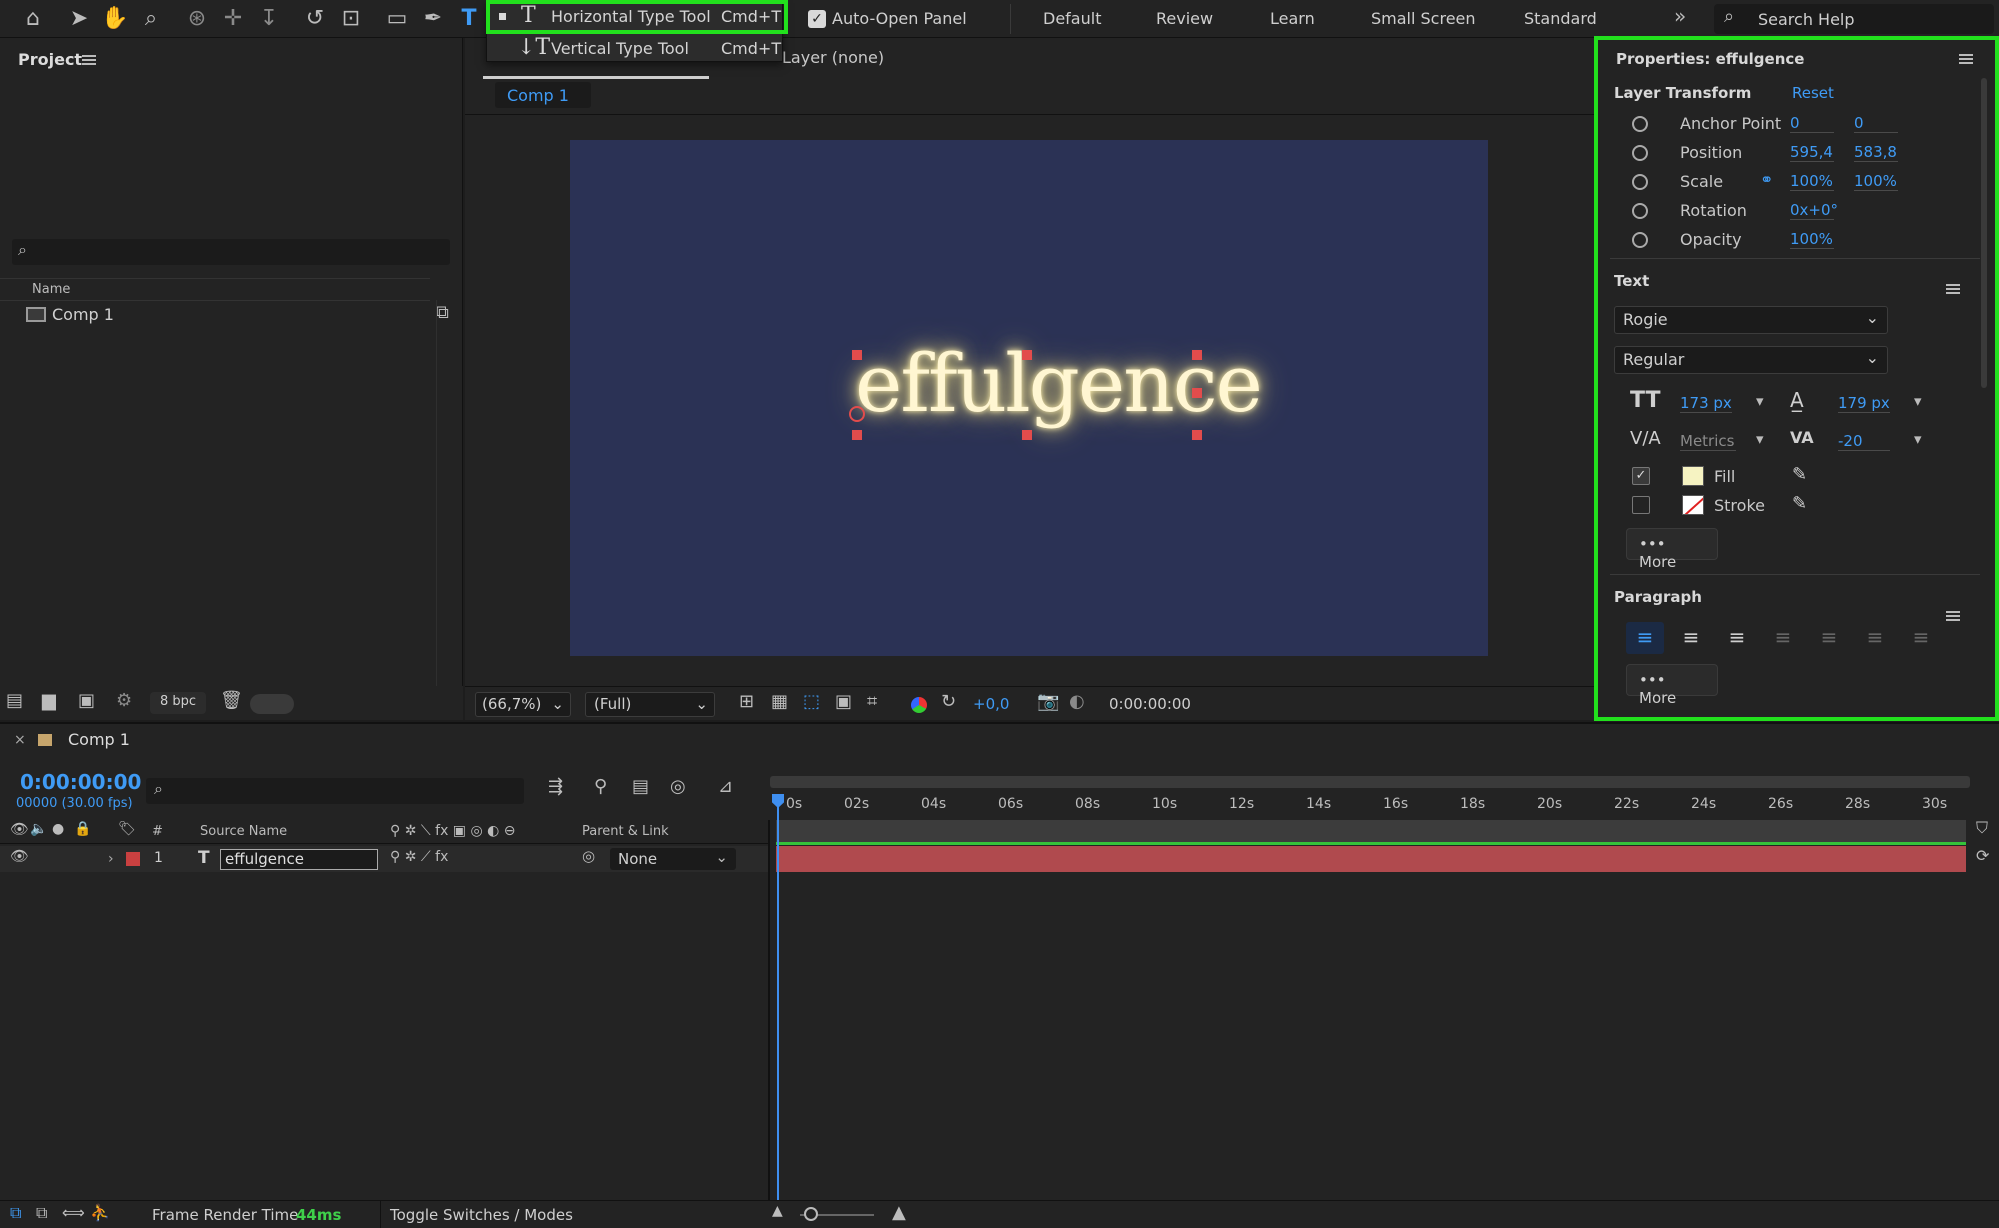 Image resolution: width=1999 pixels, height=1228 pixels. I want to click on region-of-interest-icon: ▣, so click(843, 702).